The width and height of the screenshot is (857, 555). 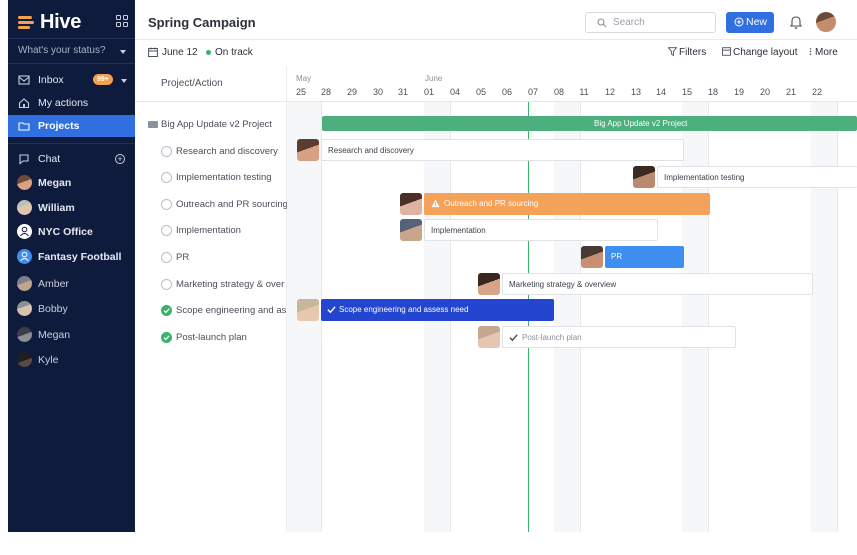 I want to click on day-label: 01, so click(x=428, y=92).